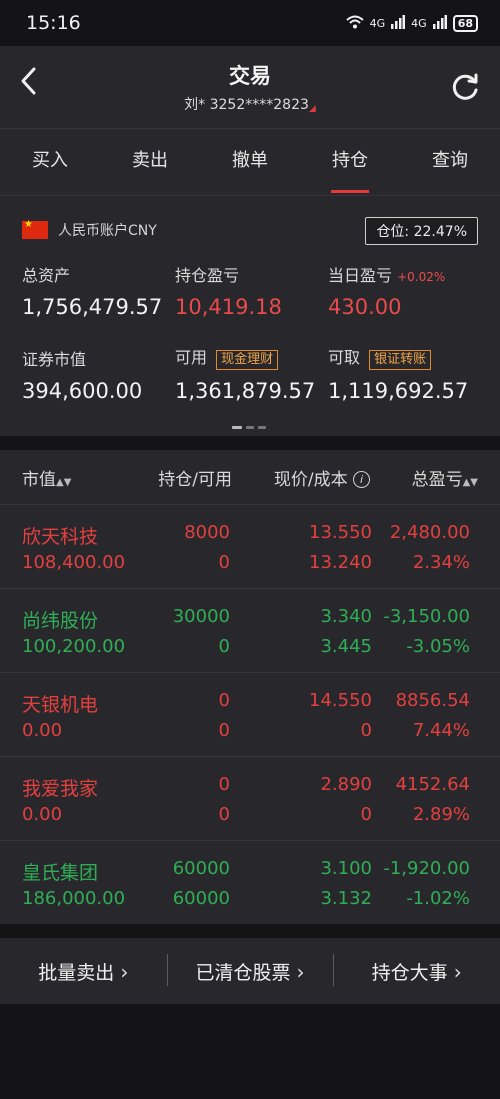 Image resolution: width=500 pixels, height=1099 pixels. Describe the element at coordinates (207, 275) in the screenshot. I see `holding-pnl-label: 持仓盈亏` at that location.